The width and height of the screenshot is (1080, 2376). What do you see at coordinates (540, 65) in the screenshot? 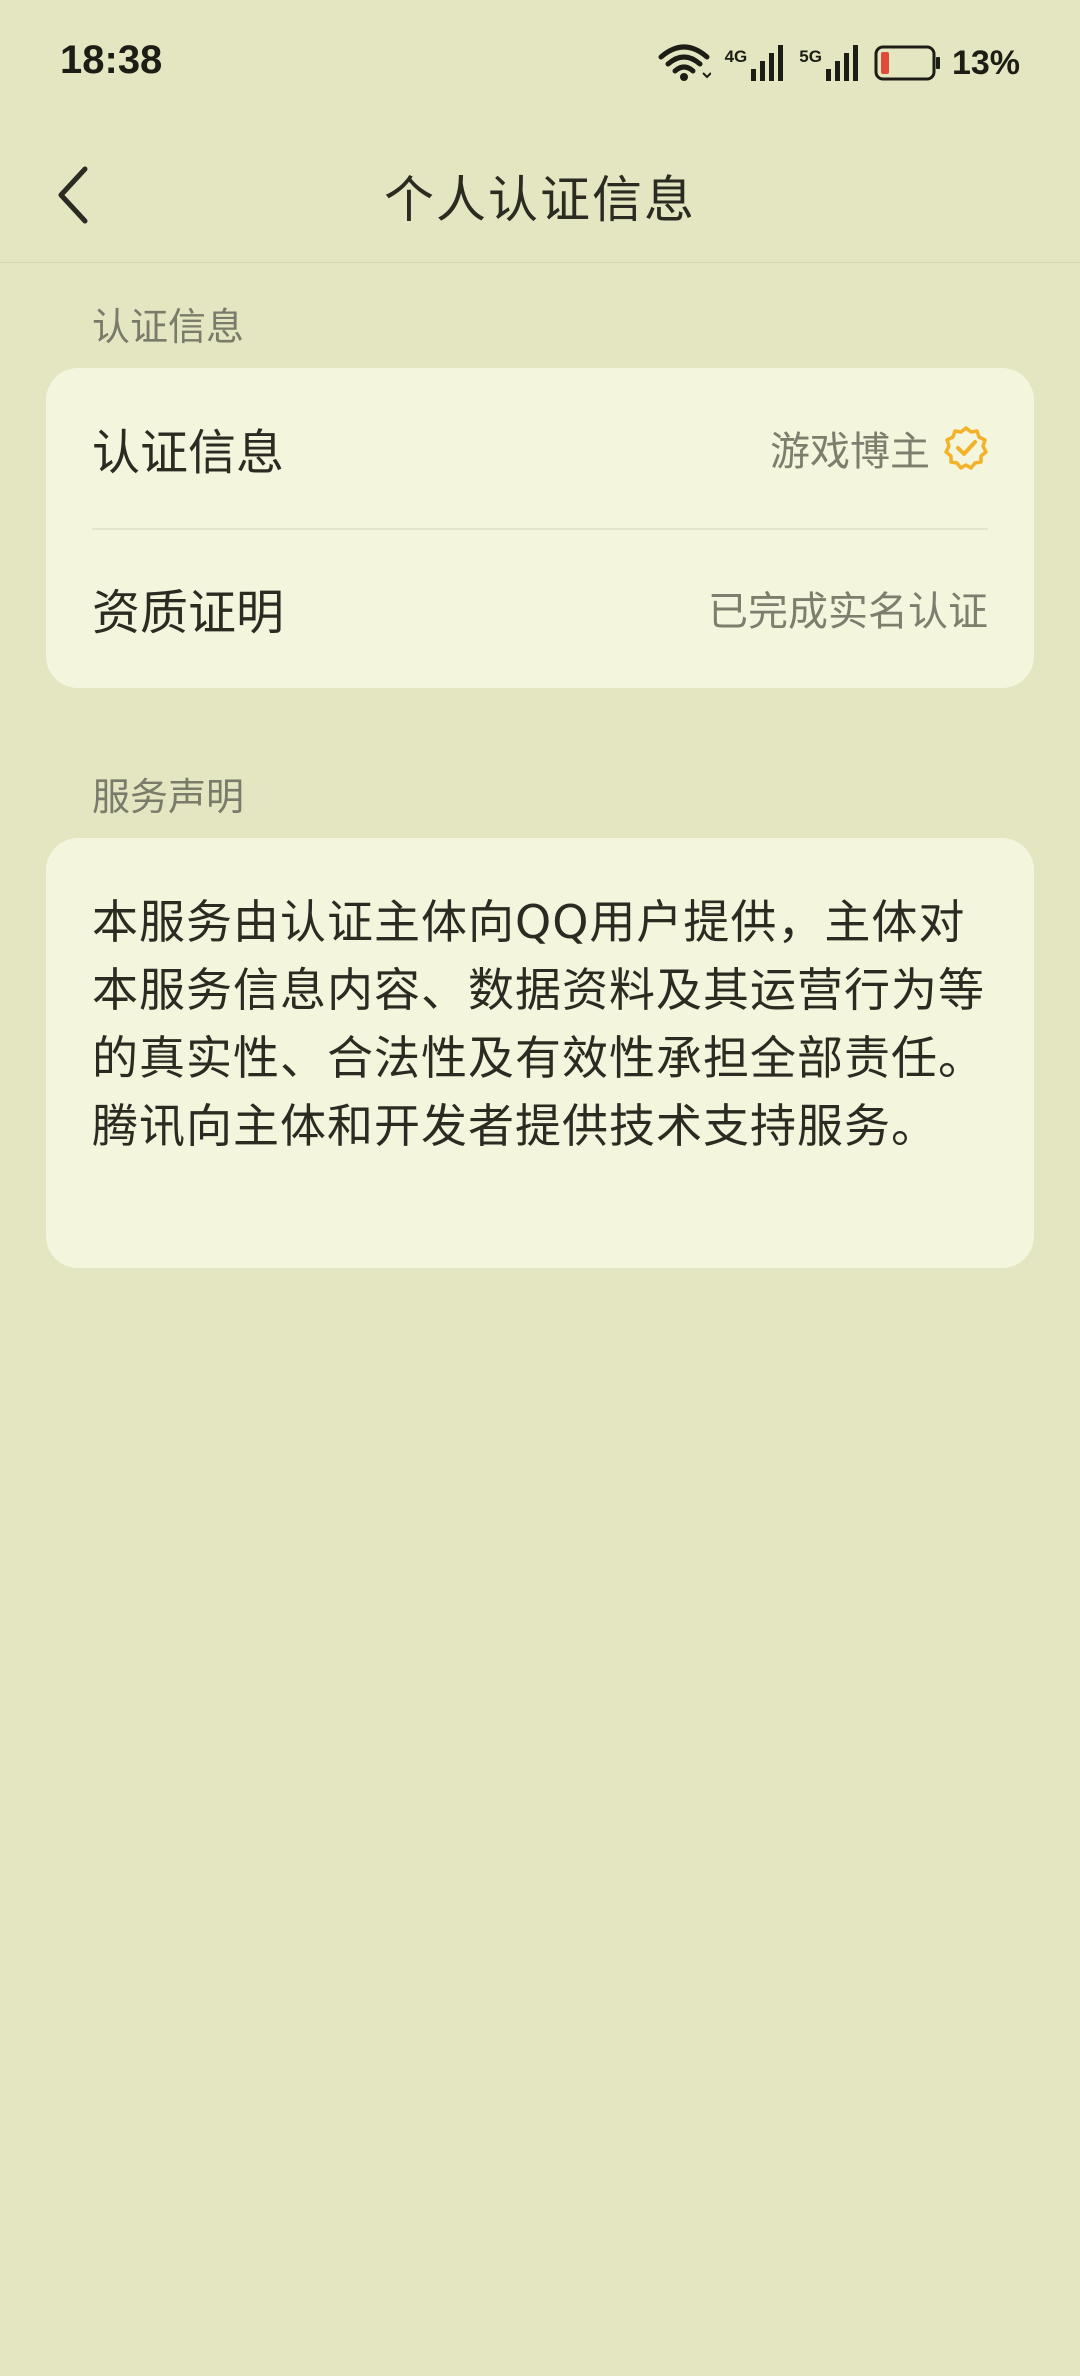
I see `status-bar: 18:38 4G 5G 13%` at bounding box center [540, 65].